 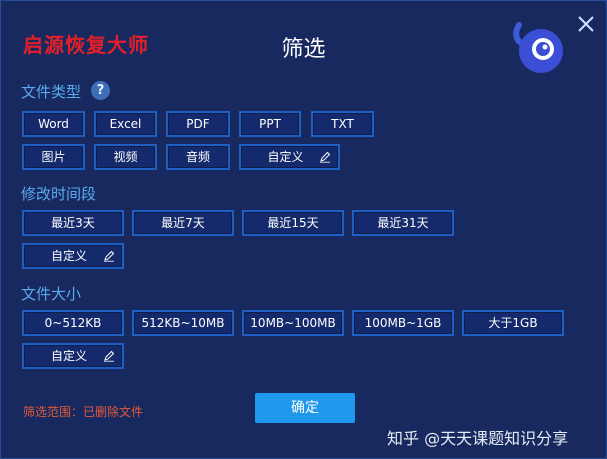 What do you see at coordinates (68, 356) in the screenshot?
I see `size-custom-label: 自定义` at bounding box center [68, 356].